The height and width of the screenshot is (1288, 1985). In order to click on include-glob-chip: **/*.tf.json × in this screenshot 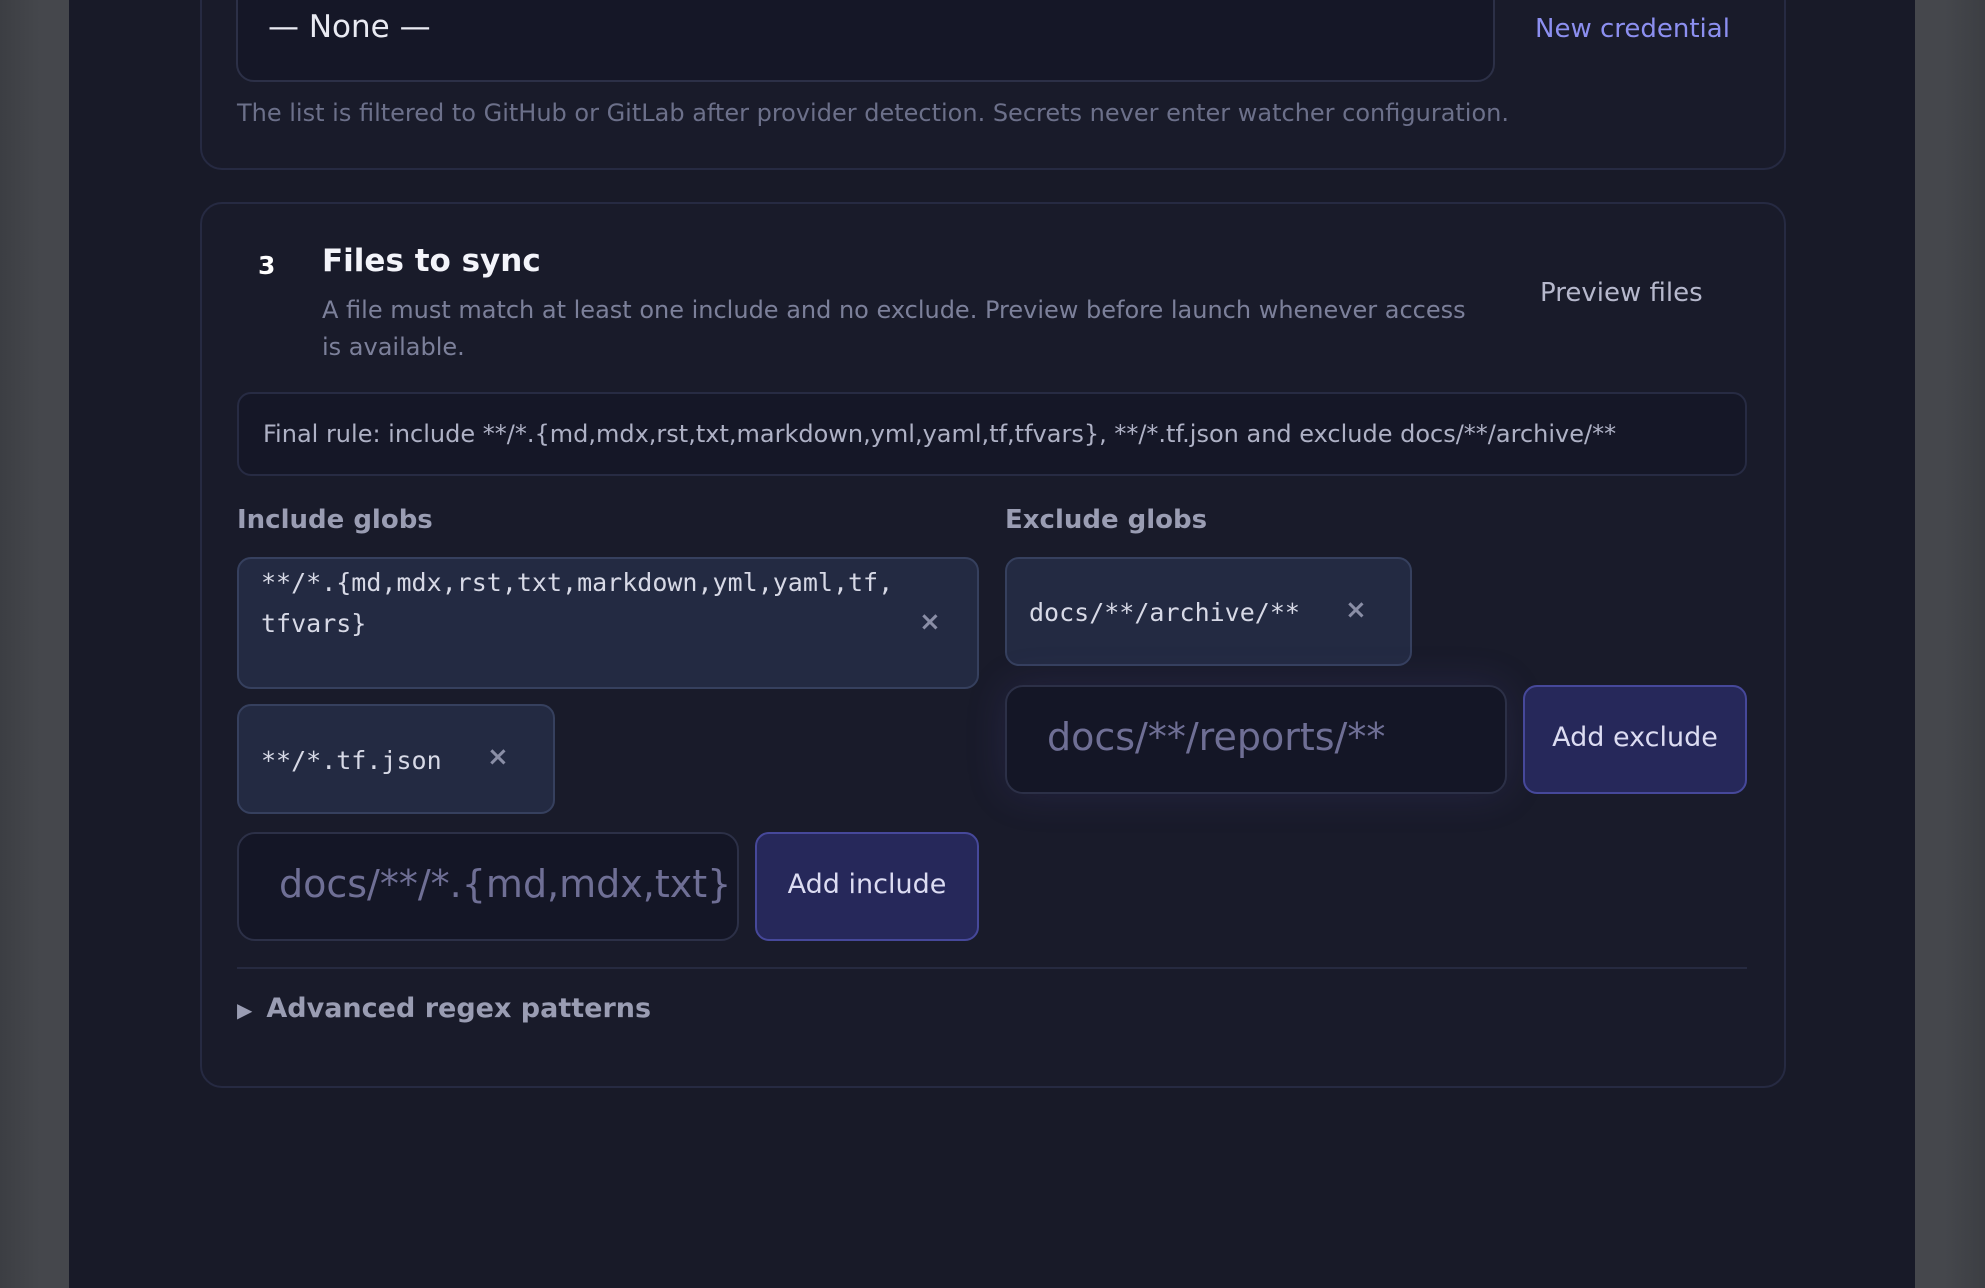, I will do `click(396, 759)`.